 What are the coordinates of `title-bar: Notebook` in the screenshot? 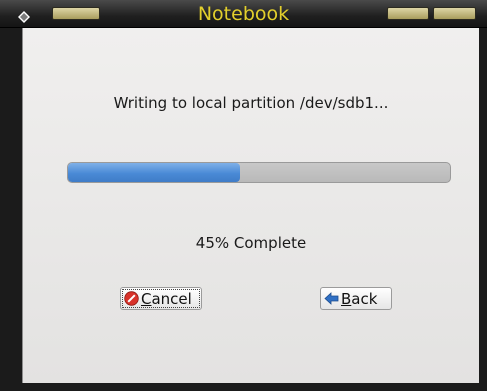 It's located at (243, 14).